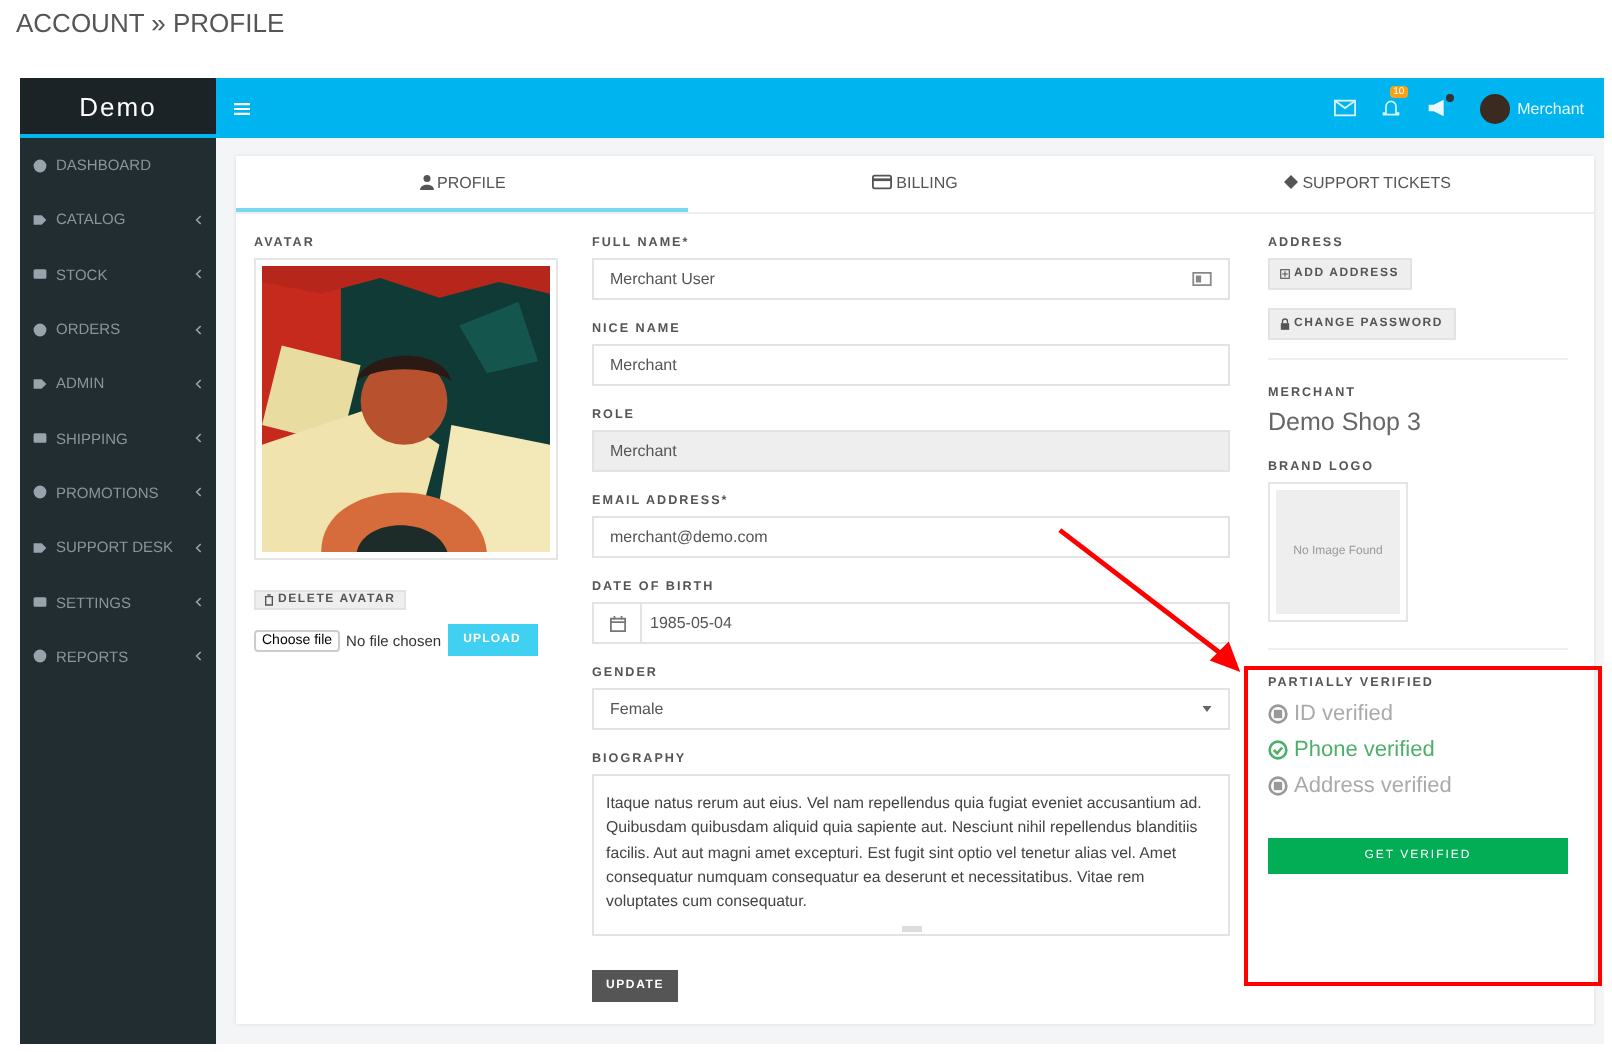  Describe the element at coordinates (1345, 422) in the screenshot. I see `shop-name: Demo Shop 3` at that location.